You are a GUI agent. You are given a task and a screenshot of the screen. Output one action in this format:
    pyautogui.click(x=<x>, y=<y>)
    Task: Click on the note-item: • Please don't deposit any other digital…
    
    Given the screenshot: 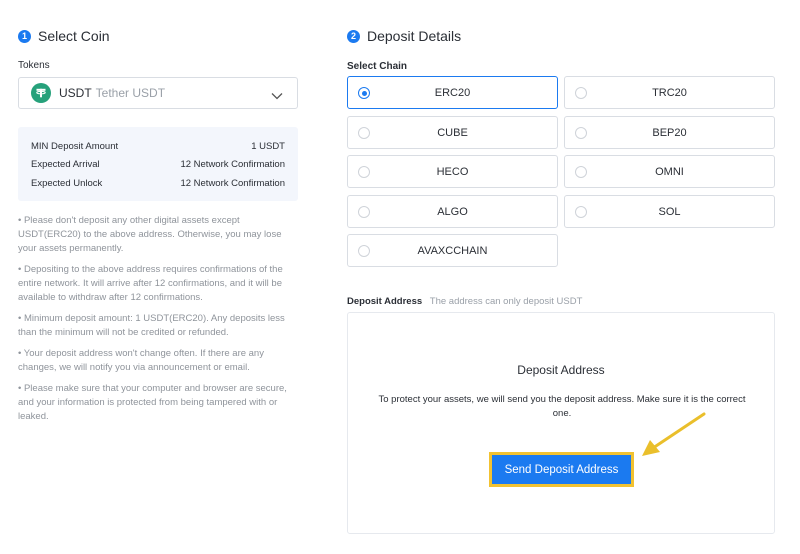 What is the action you would take?
    pyautogui.click(x=150, y=234)
    